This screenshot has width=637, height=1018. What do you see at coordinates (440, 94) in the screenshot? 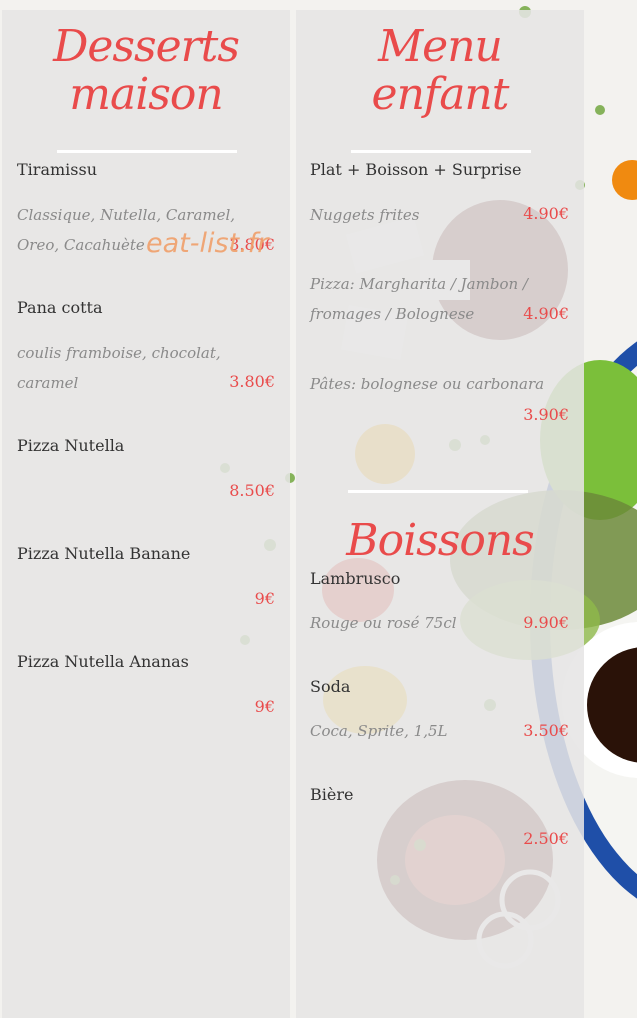
I see `enfant-title-line2: enfant` at bounding box center [440, 94].